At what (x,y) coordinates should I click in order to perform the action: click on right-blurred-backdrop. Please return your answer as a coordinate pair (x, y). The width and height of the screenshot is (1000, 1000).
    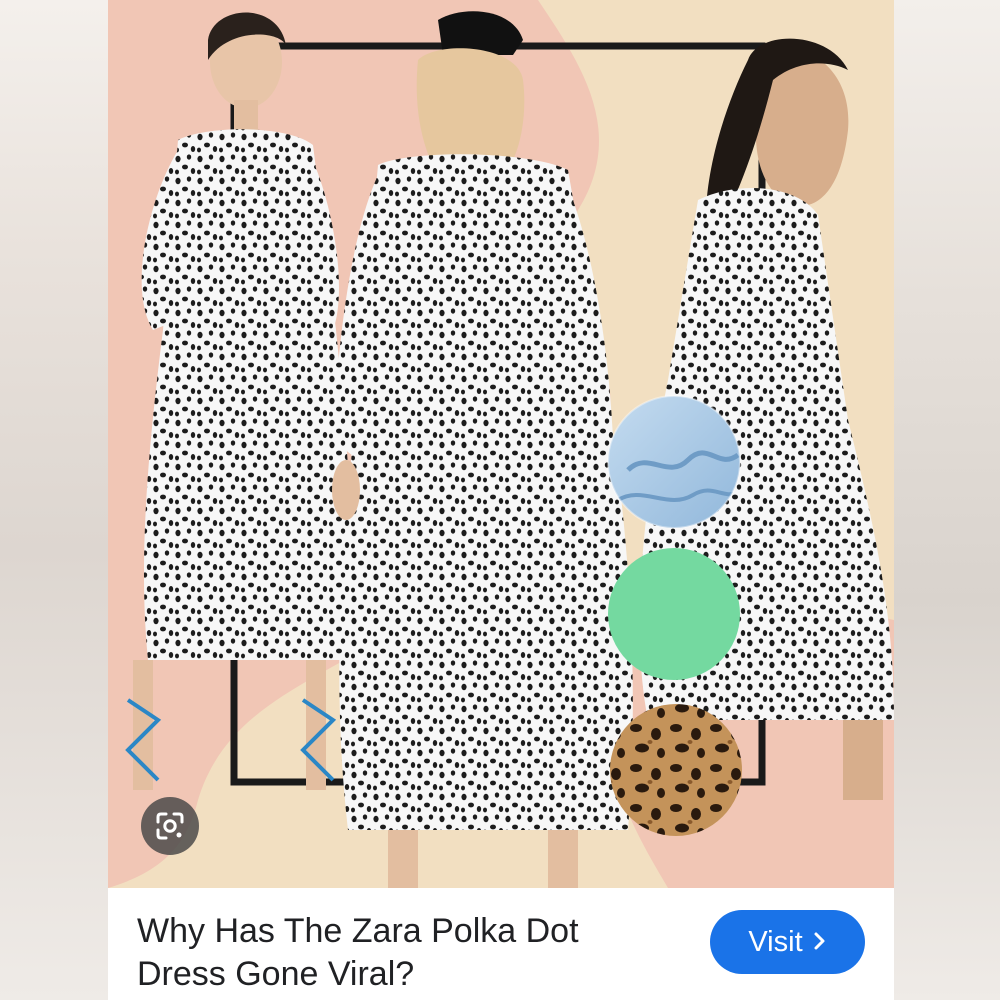
    Looking at the image, I should click on (947, 500).